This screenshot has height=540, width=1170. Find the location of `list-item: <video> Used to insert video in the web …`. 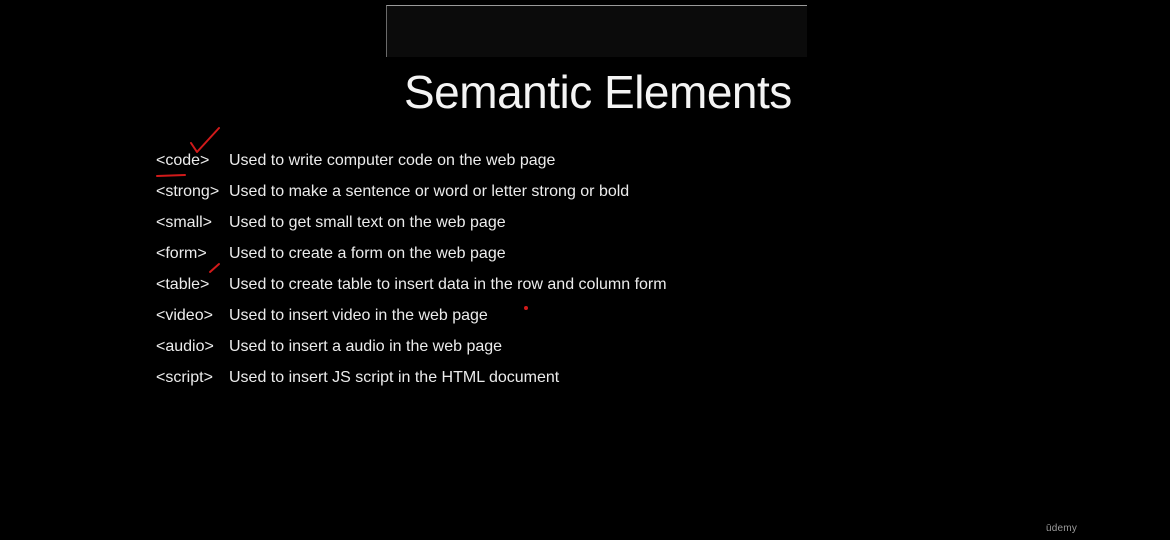

list-item: <video> Used to insert video in the web … is located at coordinates (411, 315).